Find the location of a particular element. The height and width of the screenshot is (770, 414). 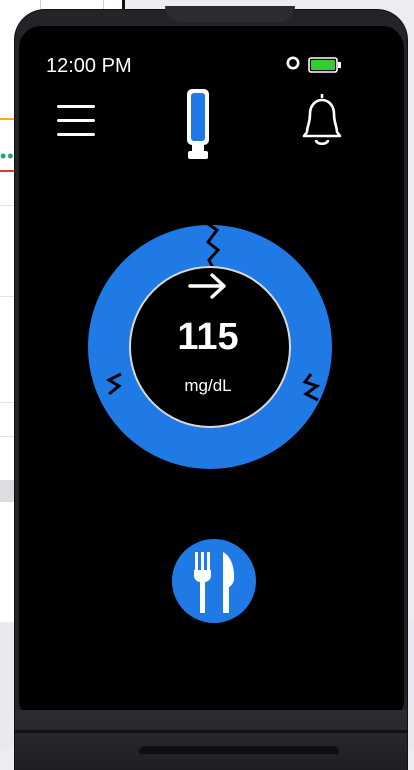

battery-icon is located at coordinates (324, 65).